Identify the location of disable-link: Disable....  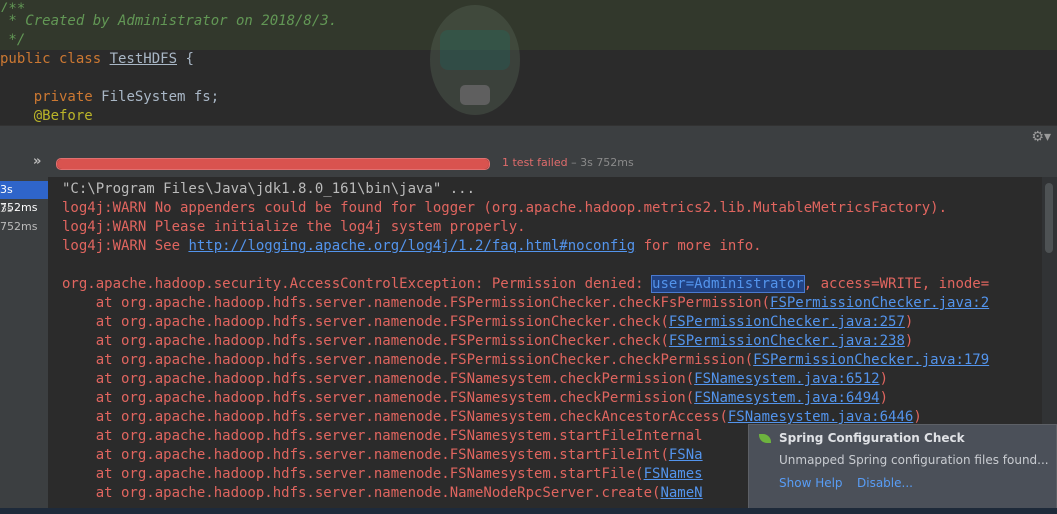
(885, 483).